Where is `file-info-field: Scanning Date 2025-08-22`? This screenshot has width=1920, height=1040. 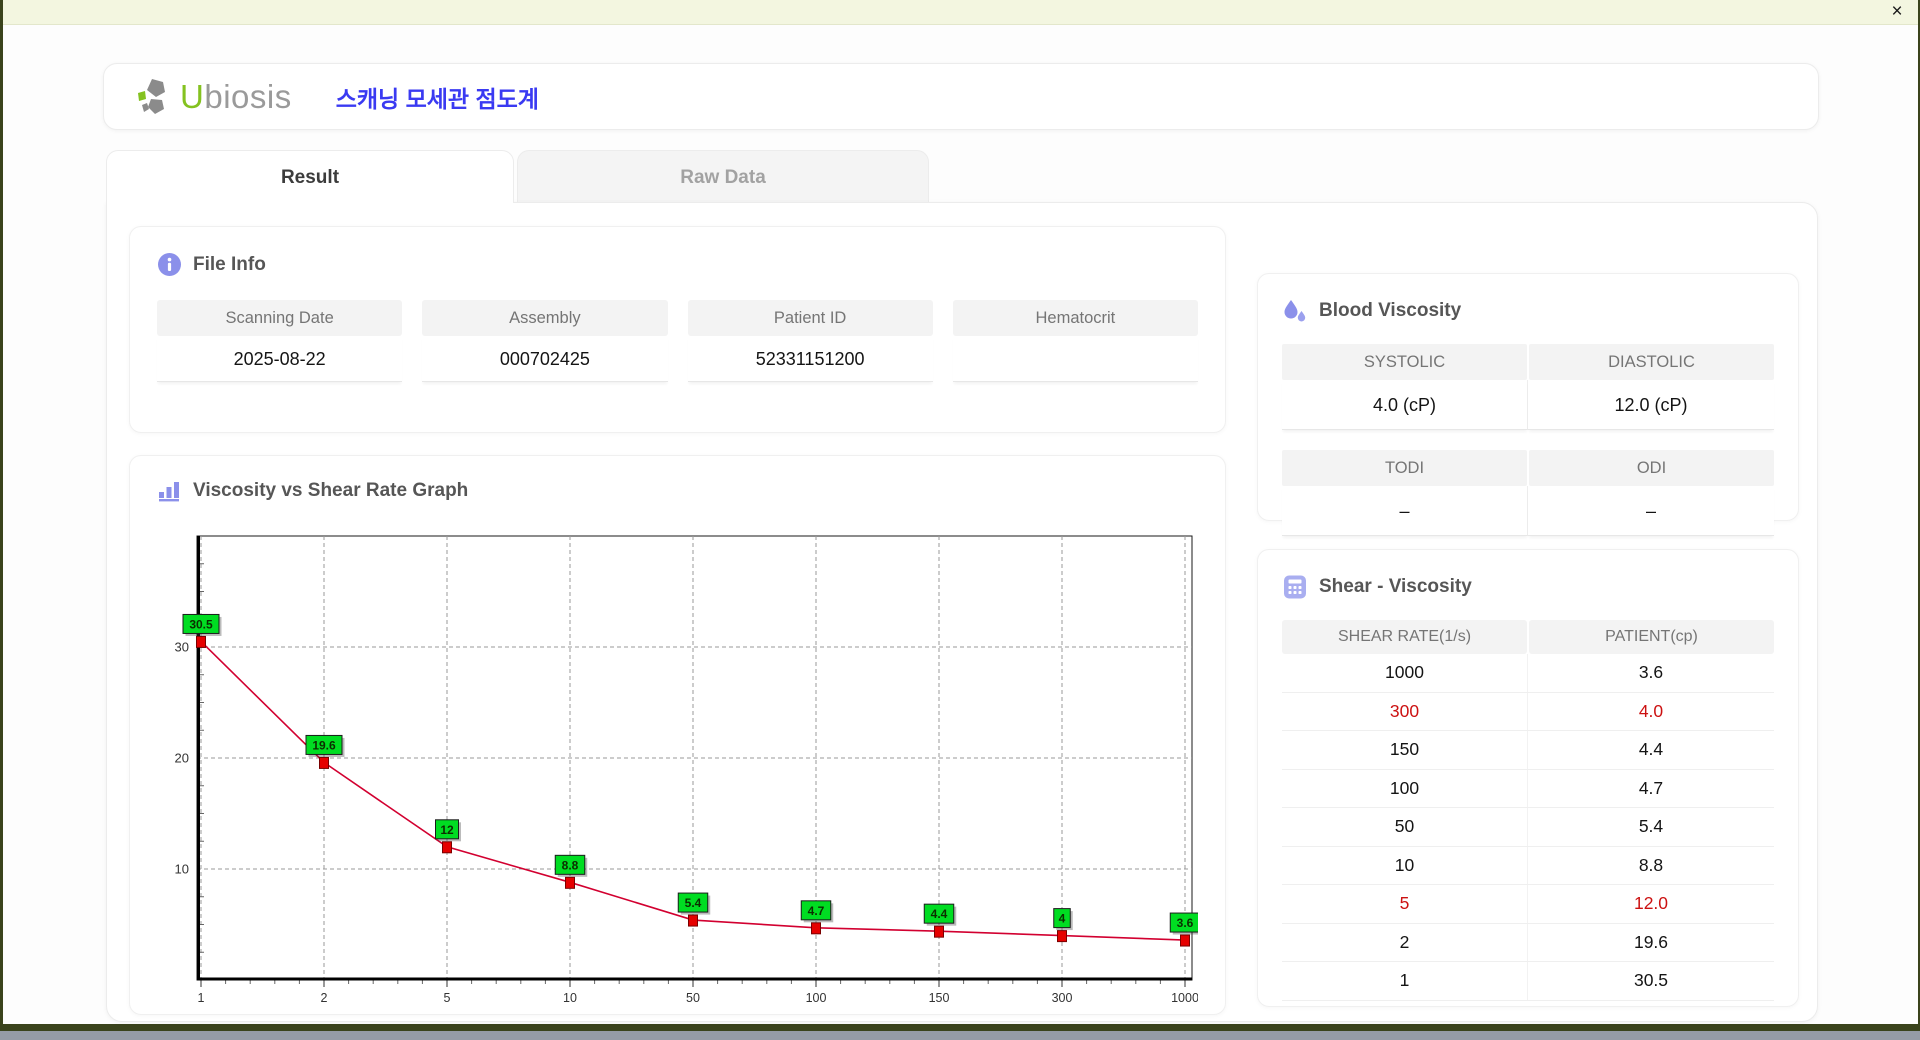
file-info-field: Scanning Date 2025-08-22 is located at coordinates (280, 341).